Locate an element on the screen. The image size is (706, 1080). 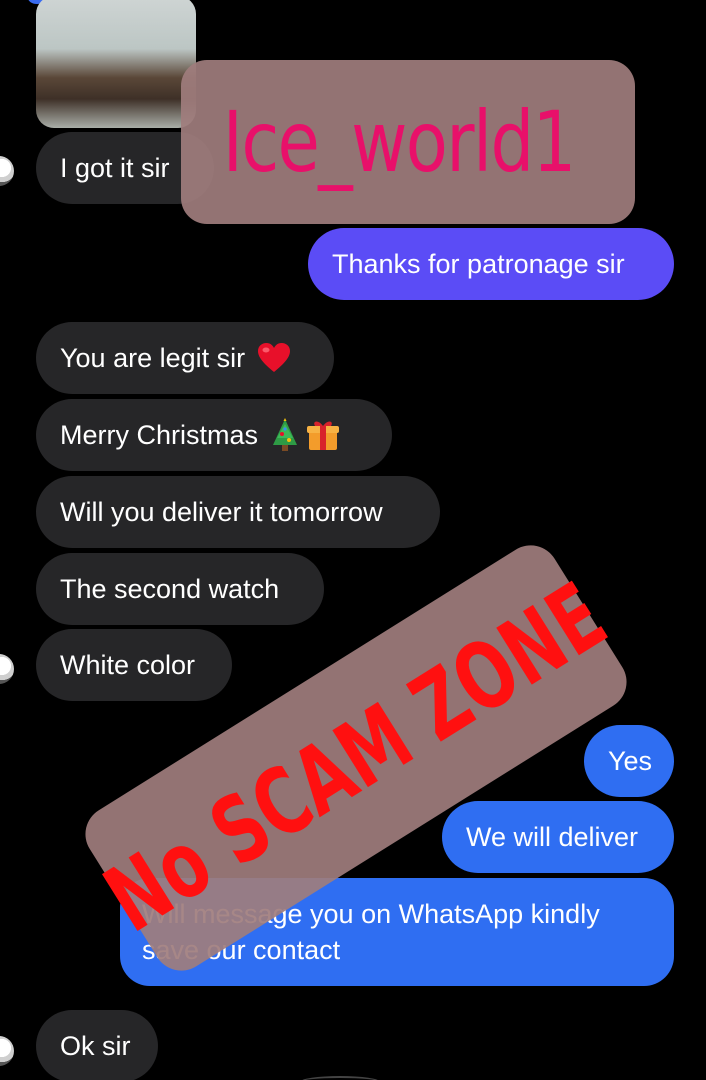
message-bubble-outgoing: We will deliver is located at coordinates (558, 837).